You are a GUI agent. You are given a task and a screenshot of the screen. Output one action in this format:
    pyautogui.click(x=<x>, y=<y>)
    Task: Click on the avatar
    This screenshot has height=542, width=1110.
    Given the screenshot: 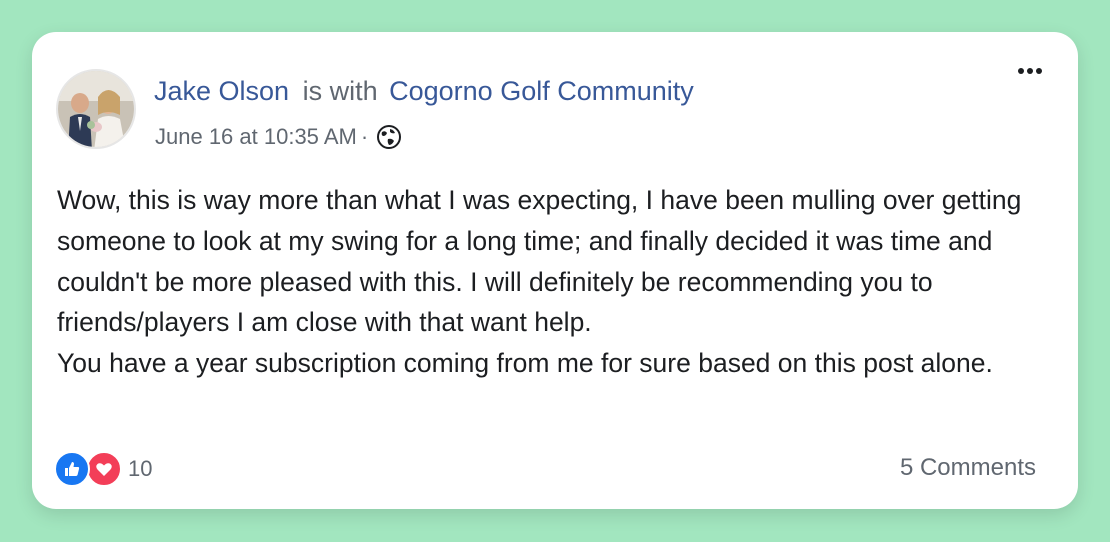 What is the action you would take?
    pyautogui.click(x=96, y=109)
    